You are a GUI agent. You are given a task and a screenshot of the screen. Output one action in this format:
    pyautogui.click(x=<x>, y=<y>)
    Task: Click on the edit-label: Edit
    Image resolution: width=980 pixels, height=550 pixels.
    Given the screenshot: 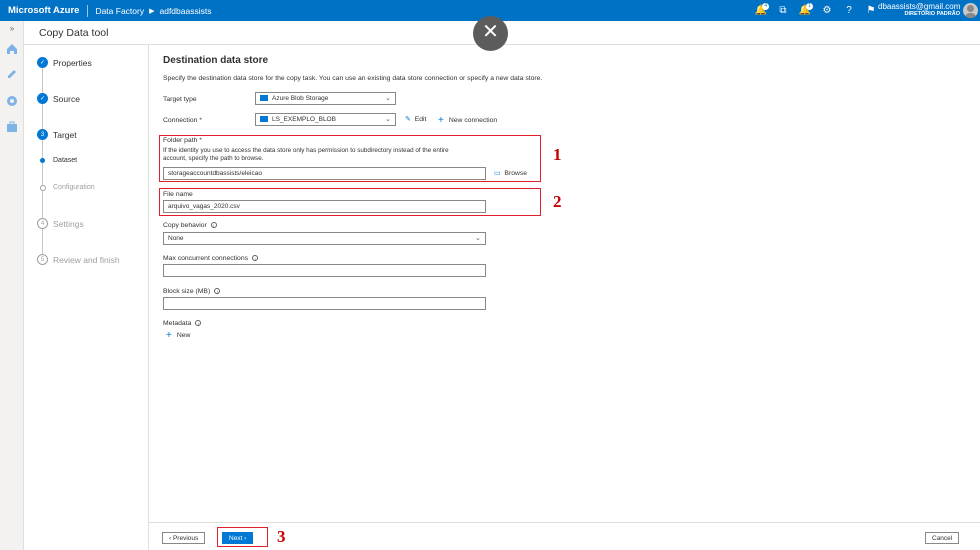 What is the action you would take?
    pyautogui.click(x=420, y=119)
    